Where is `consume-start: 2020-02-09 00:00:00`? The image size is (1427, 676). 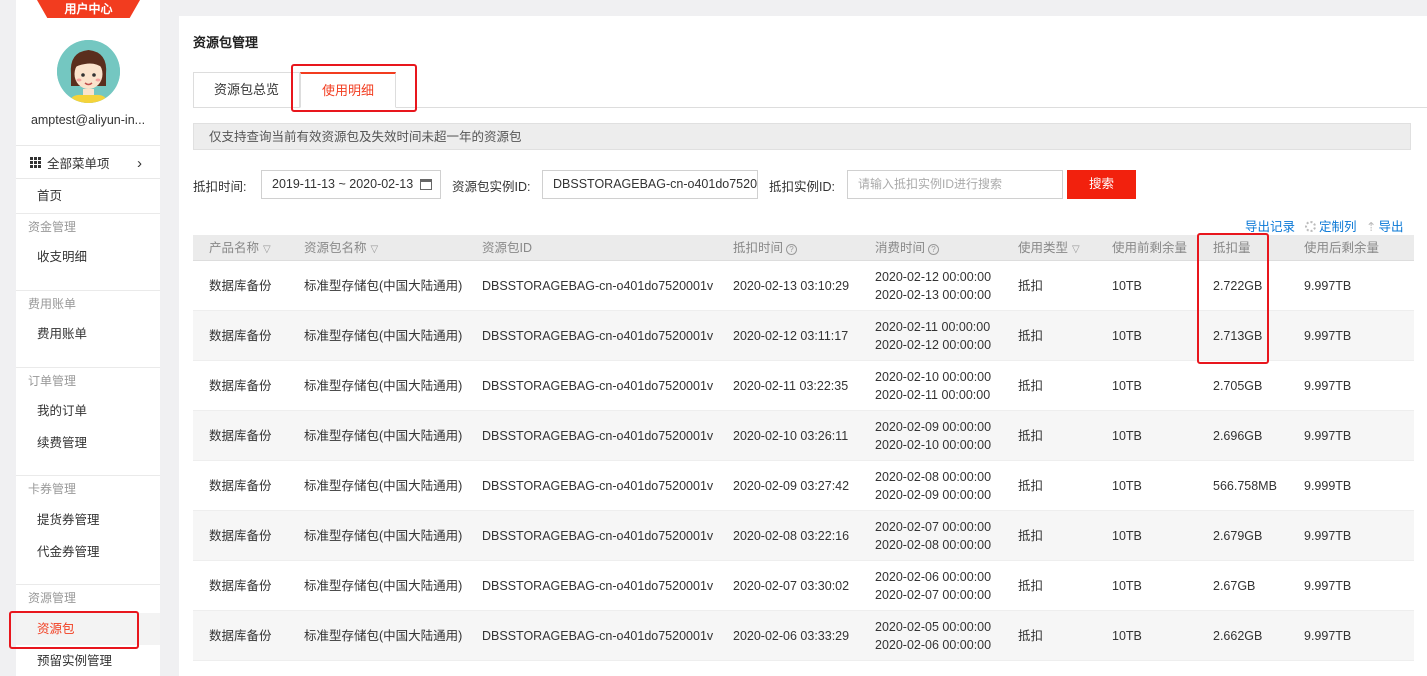 consume-start: 2020-02-09 00:00:00 is located at coordinates (933, 427).